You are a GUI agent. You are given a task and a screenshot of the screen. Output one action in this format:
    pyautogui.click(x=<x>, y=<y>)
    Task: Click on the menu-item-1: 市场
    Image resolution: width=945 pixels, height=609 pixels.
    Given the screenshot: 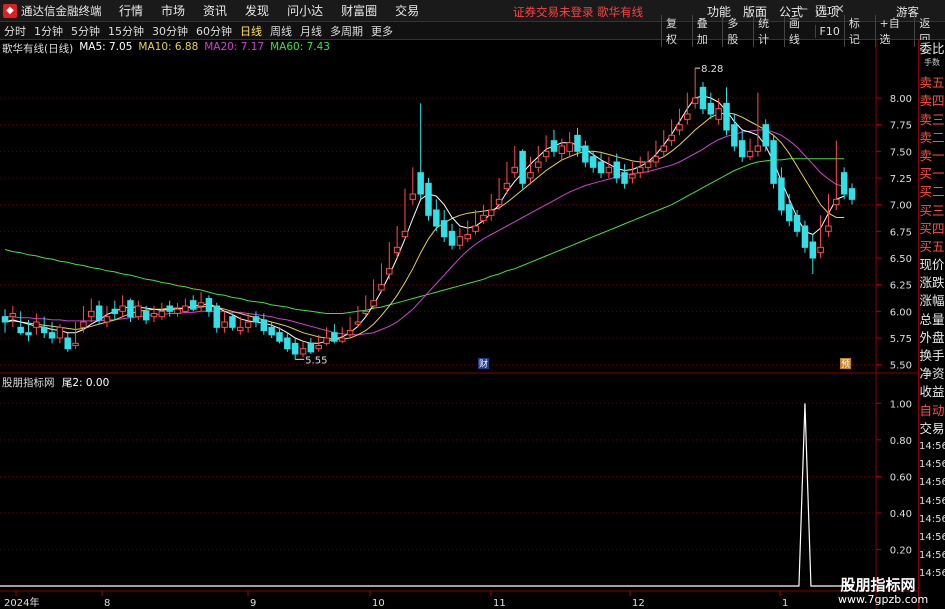 What is the action you would take?
    pyautogui.click(x=173, y=10)
    